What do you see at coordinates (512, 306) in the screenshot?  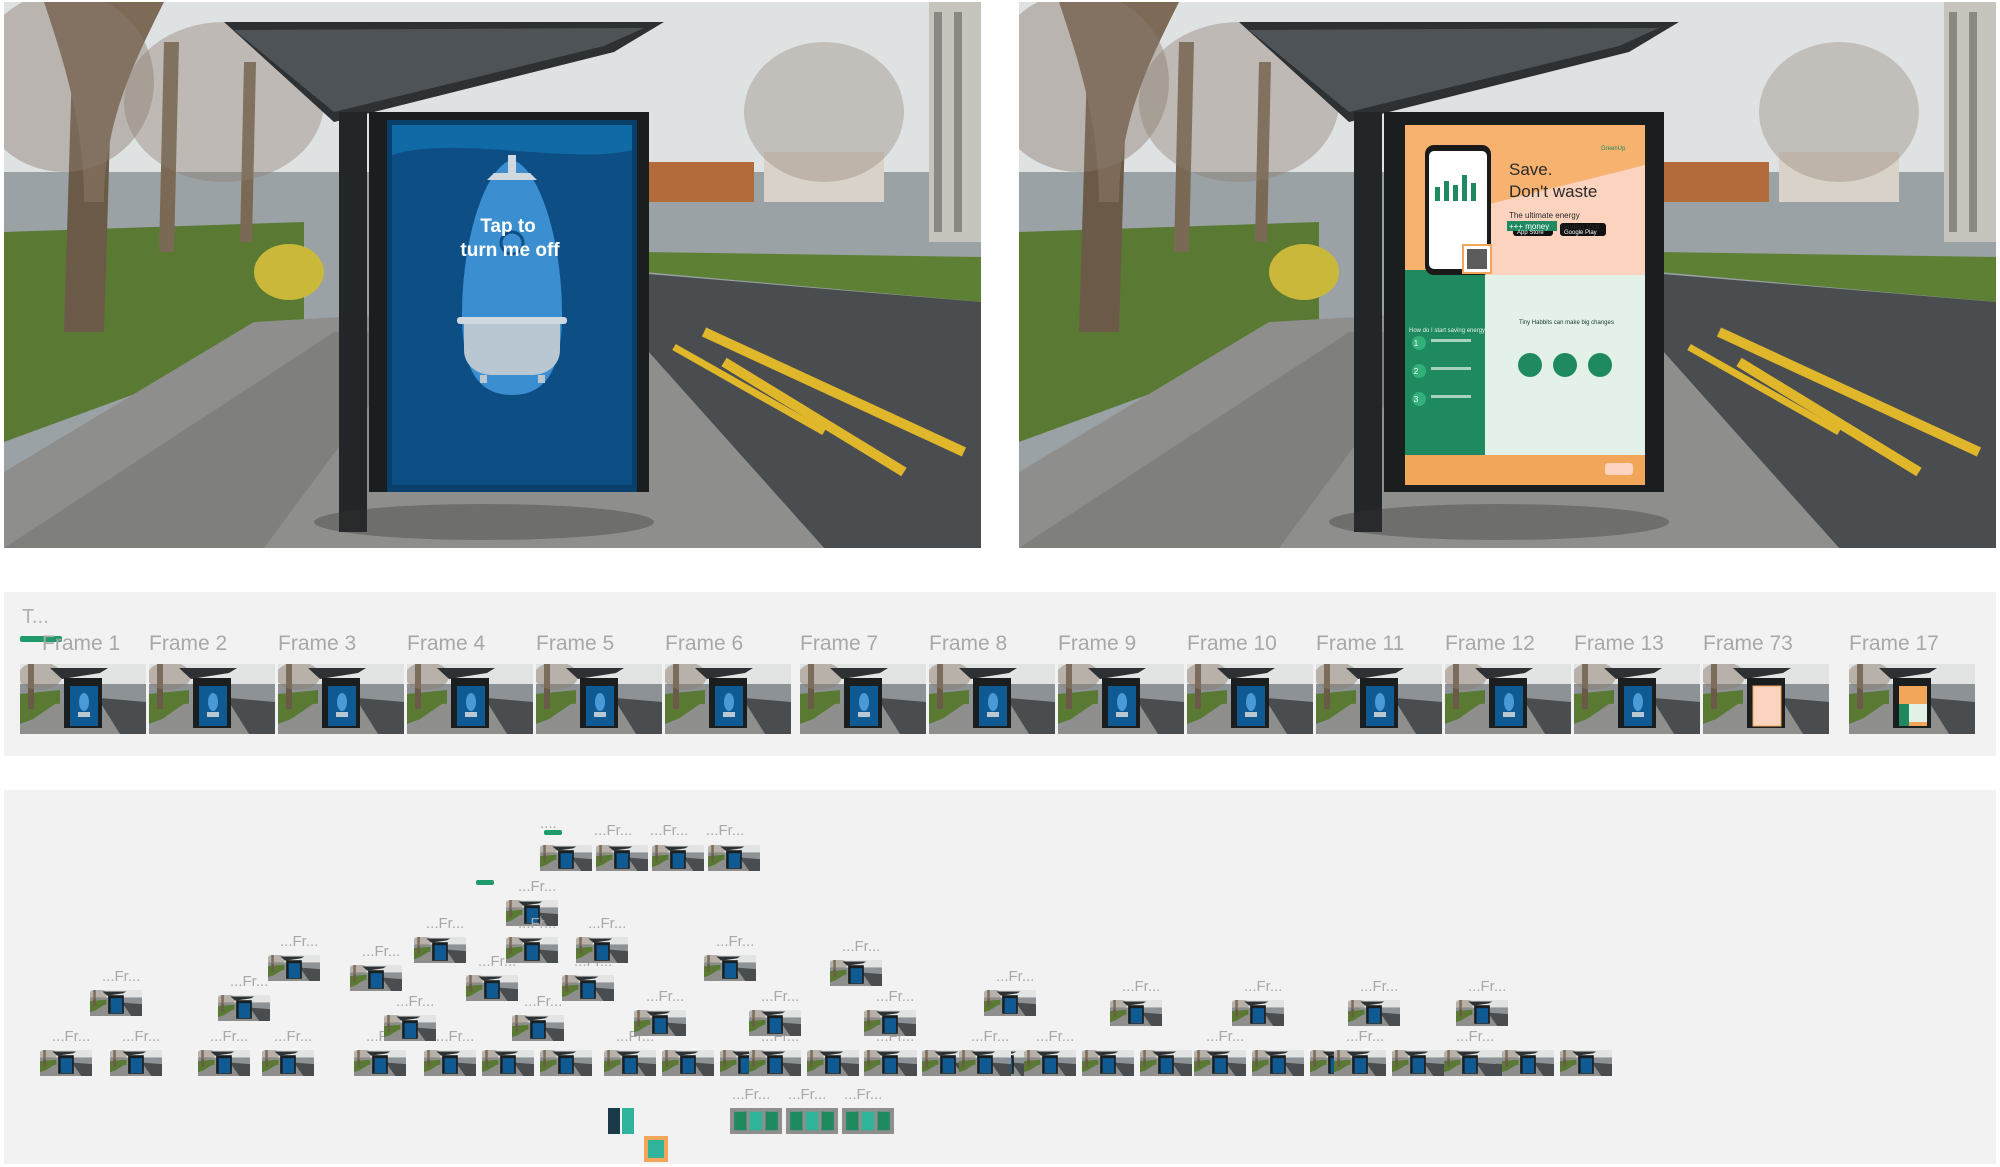 I see `shower-poster` at bounding box center [512, 306].